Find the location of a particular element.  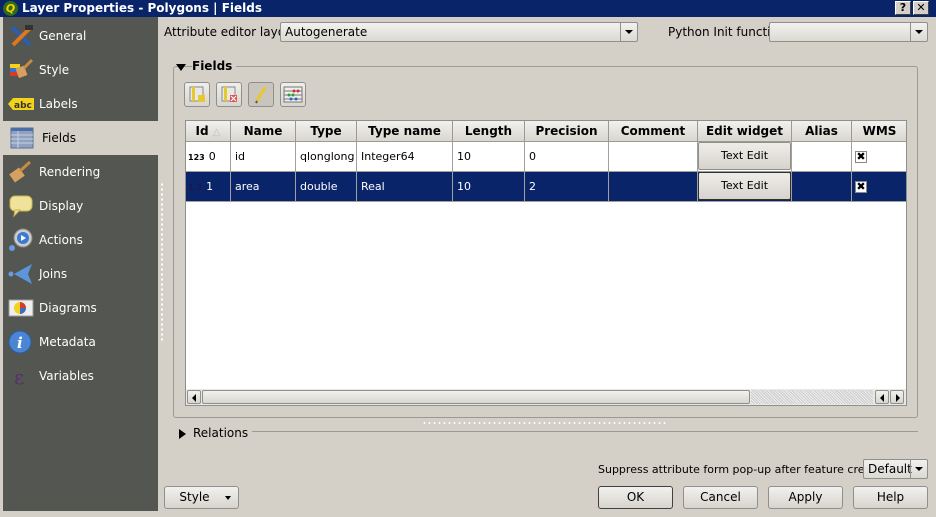

cell-id: 1.2 1 is located at coordinates (208, 187).